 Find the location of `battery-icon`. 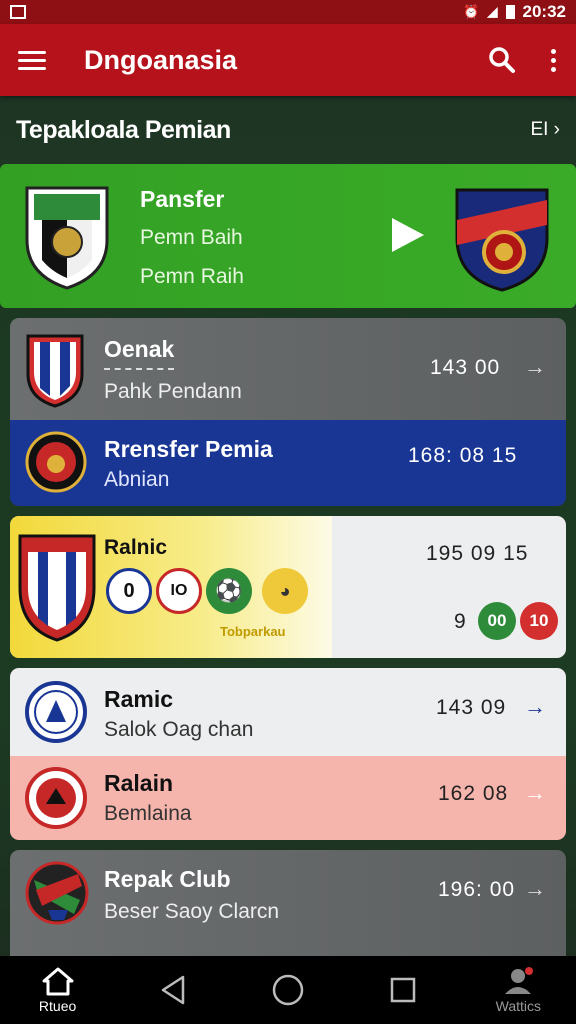

battery-icon is located at coordinates (510, 12).